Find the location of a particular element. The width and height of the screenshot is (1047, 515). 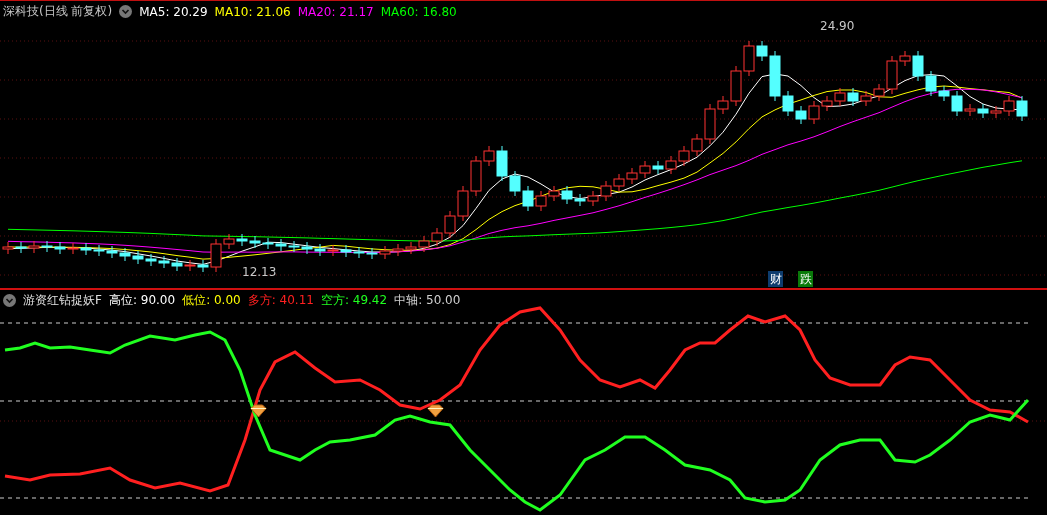

event-badge: 财 is located at coordinates (775, 279).